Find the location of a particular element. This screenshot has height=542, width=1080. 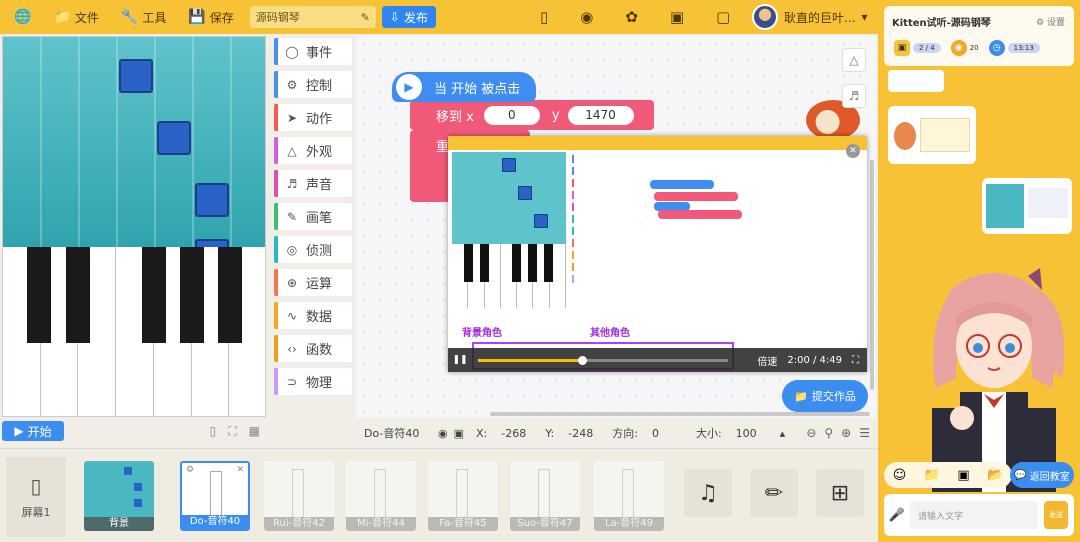

x-value-input: 0 is located at coordinates (511, 115).